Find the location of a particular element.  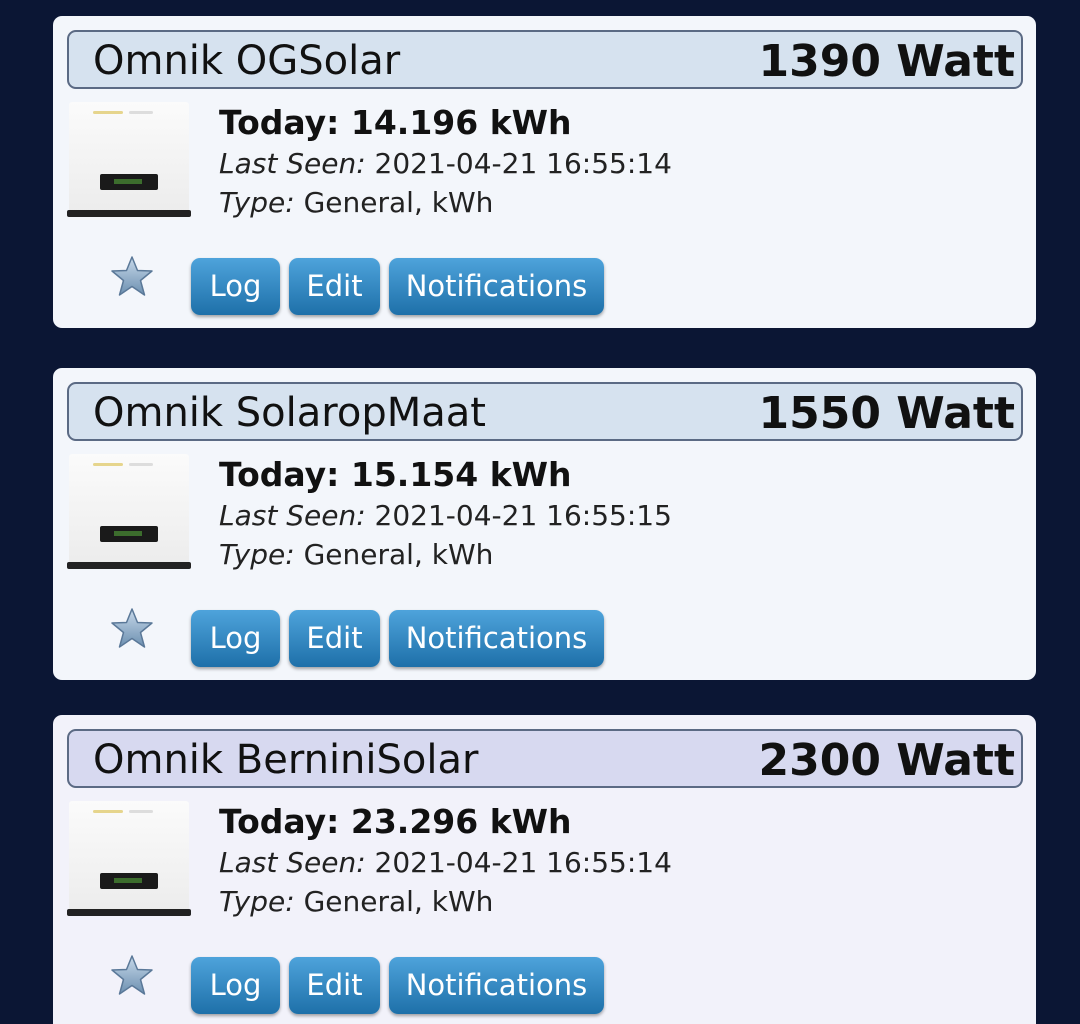

device-power-value: 1550 Watt is located at coordinates (886, 413).